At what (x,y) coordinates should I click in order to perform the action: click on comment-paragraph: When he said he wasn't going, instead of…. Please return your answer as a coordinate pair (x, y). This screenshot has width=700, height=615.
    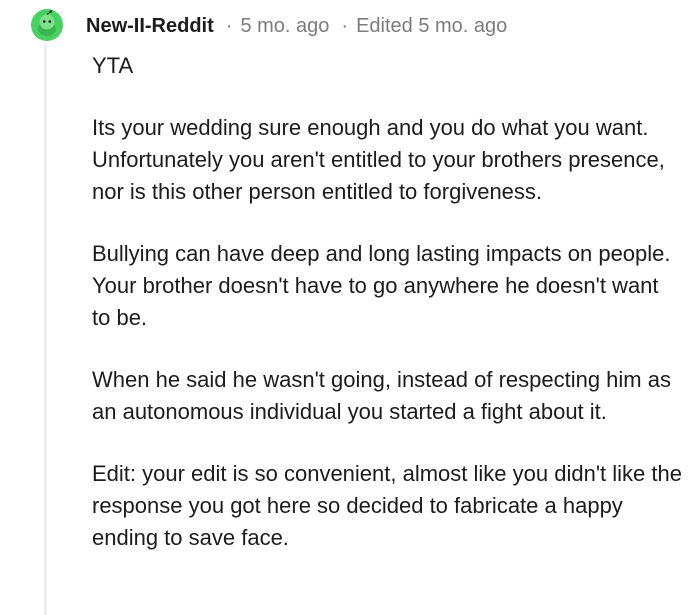
    Looking at the image, I should click on (381, 395).